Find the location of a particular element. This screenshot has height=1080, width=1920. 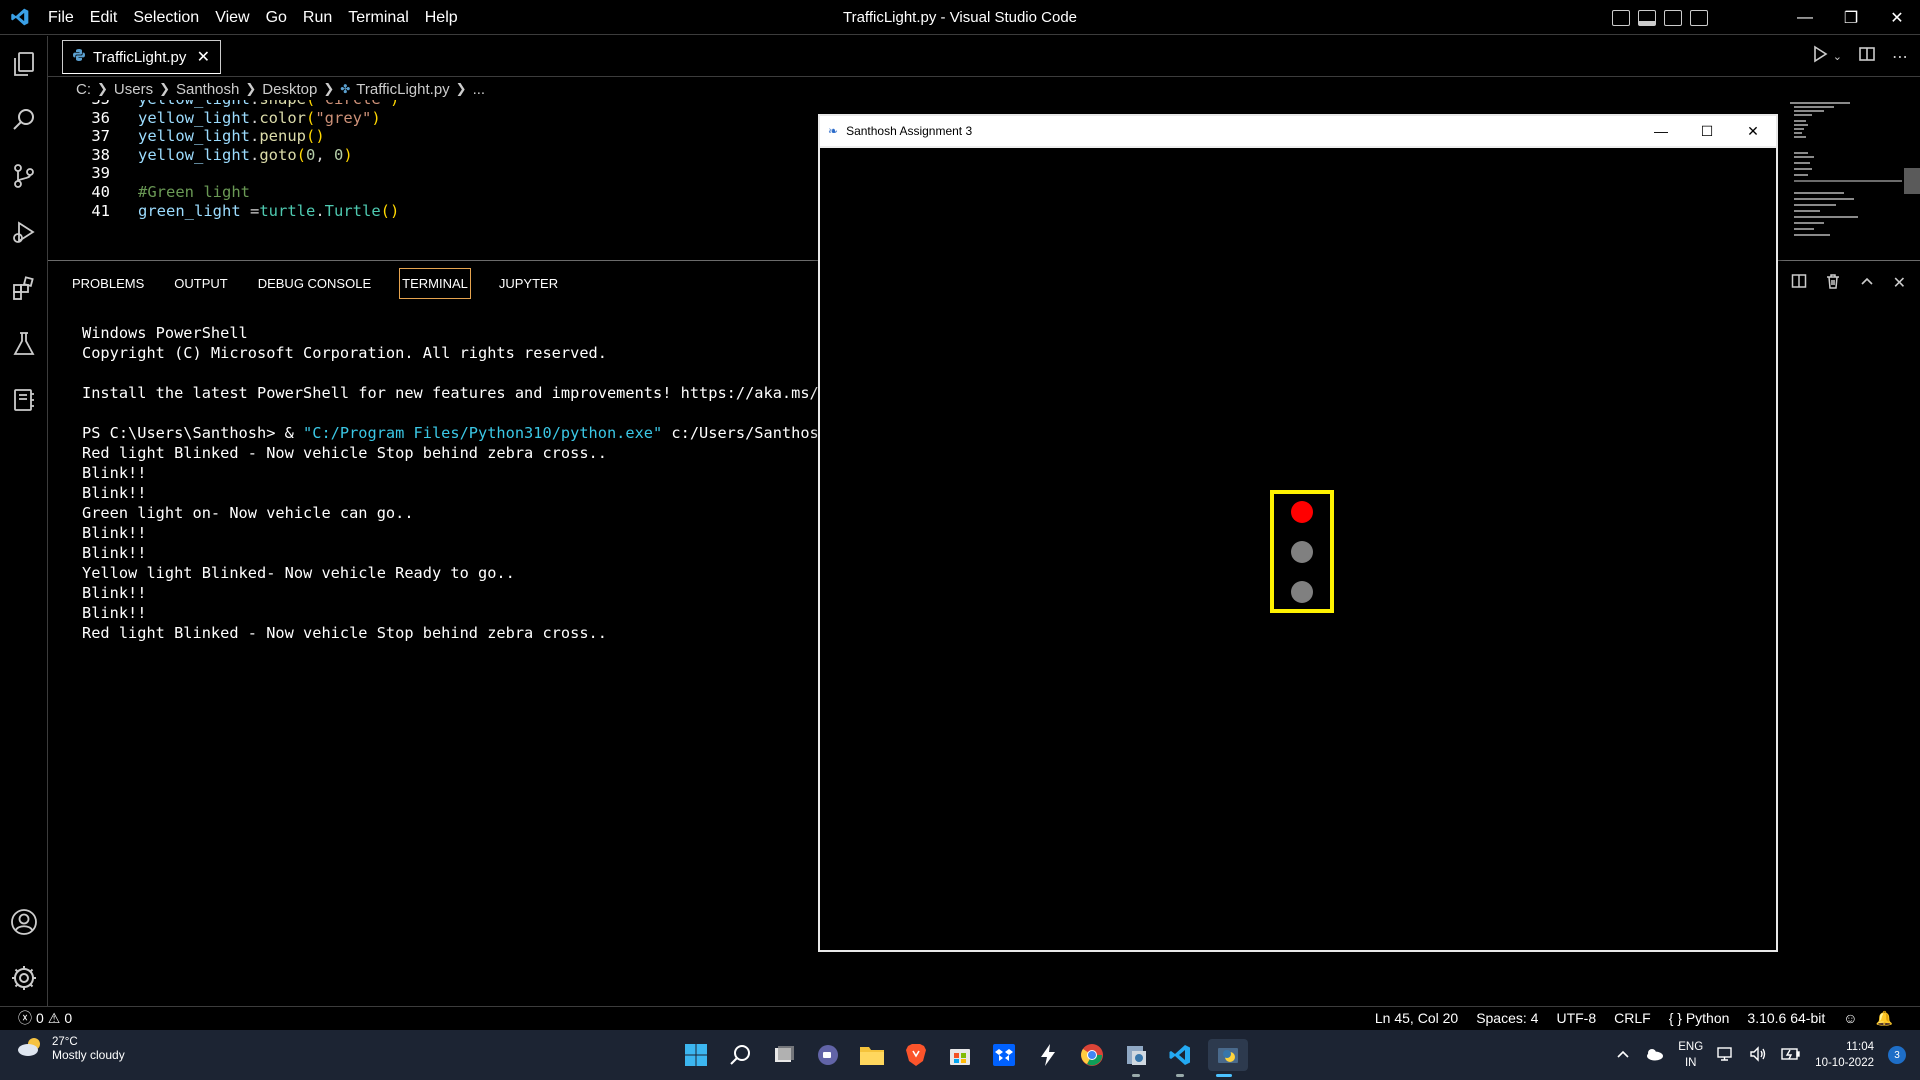

tab-output: OUTPUT is located at coordinates (200, 283).